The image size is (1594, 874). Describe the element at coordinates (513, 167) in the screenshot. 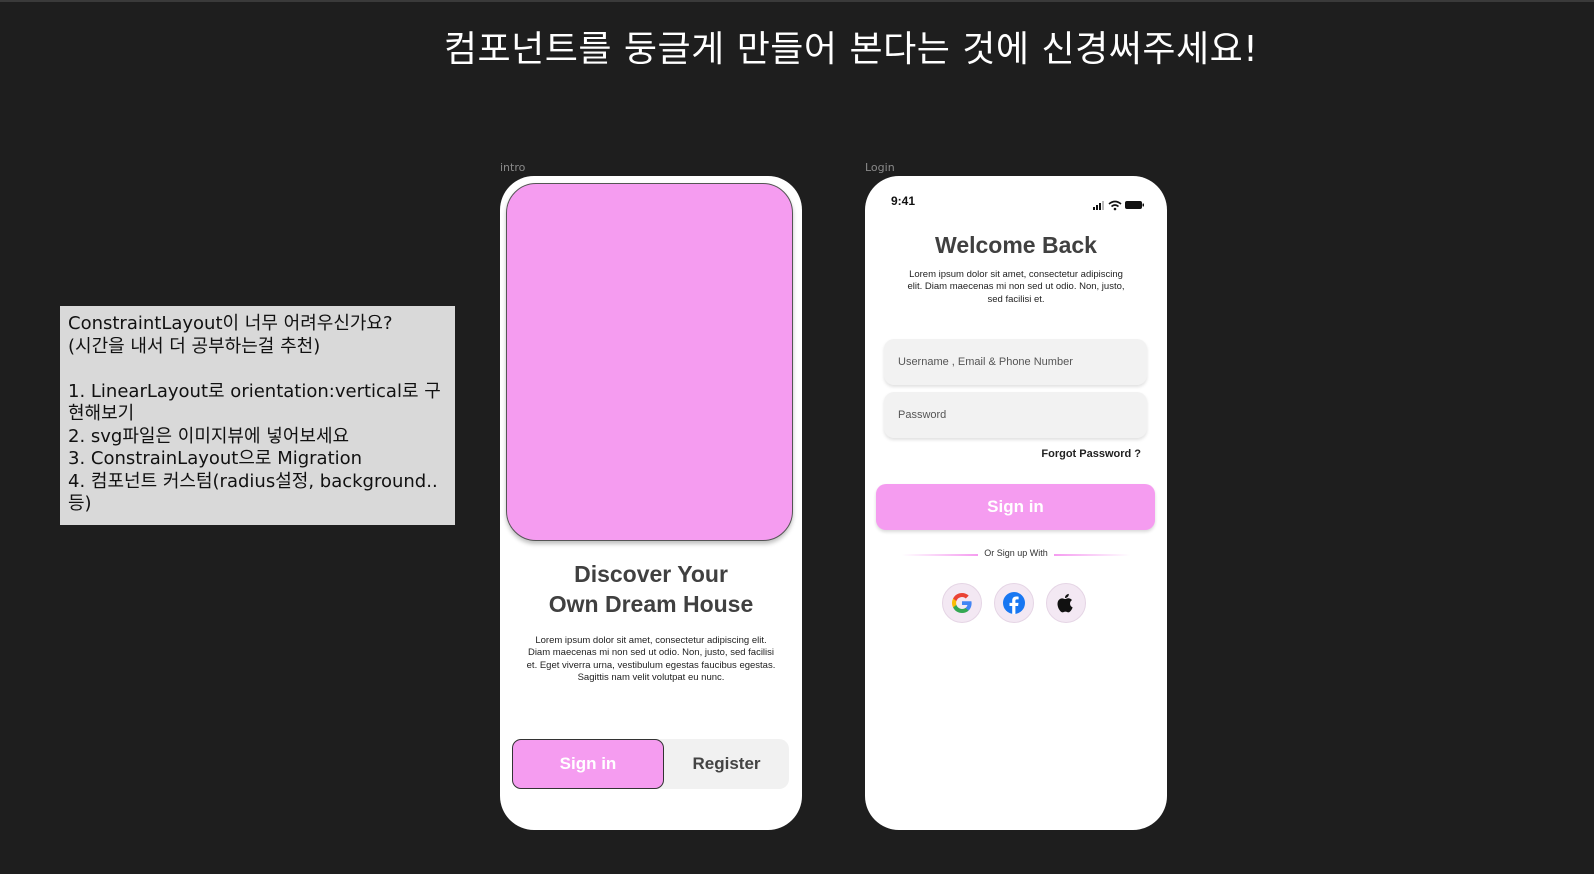

I see `frame-label-intro: intro` at that location.